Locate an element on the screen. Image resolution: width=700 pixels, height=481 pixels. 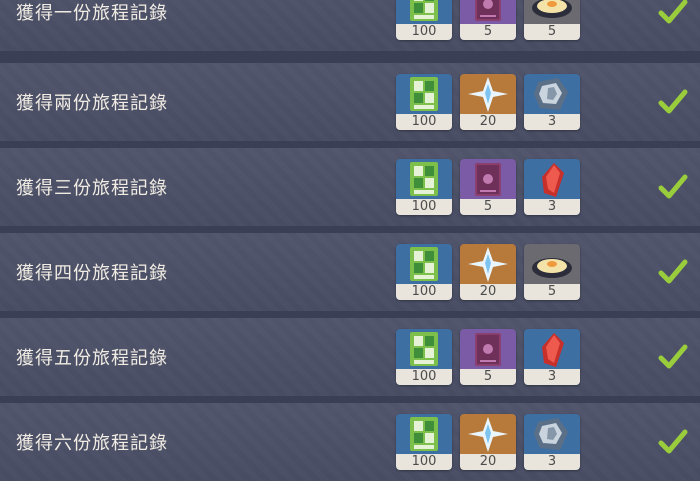
task-title: 獲得三份旅程記錄 is located at coordinates (92, 188).